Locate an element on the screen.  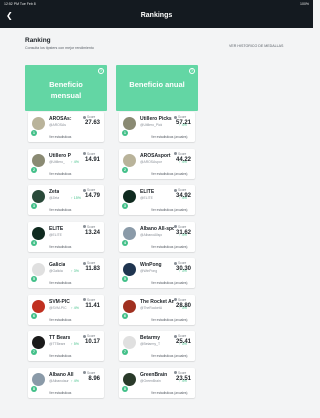
tipster-name: GreenBrain is located at coordinates (154, 374).